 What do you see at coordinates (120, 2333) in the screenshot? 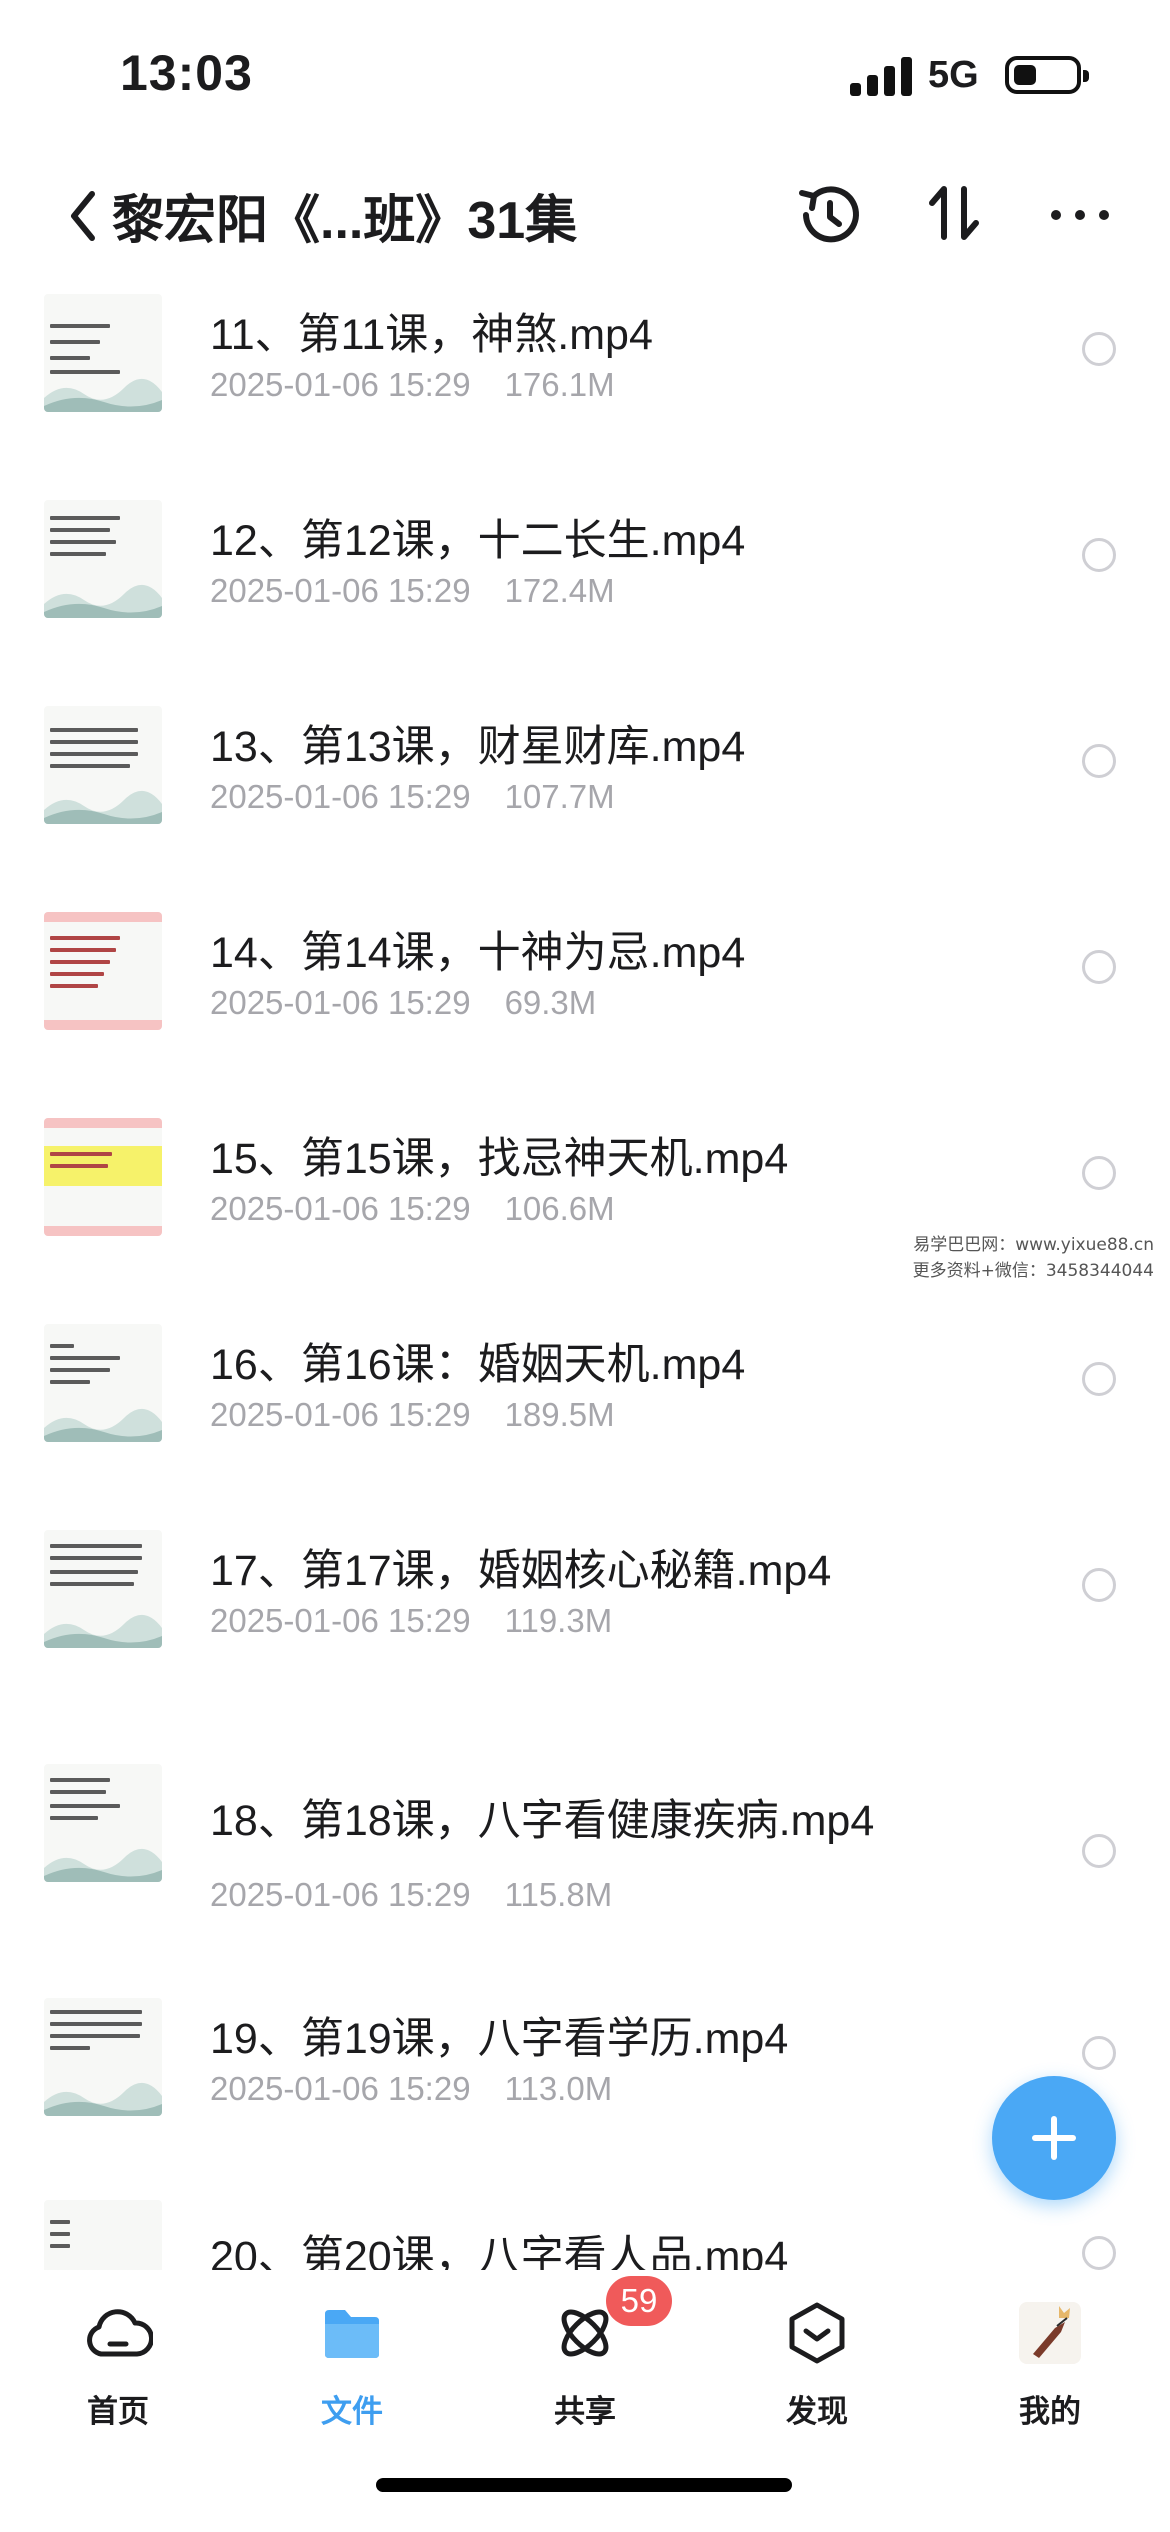
I see `cloud-icon` at bounding box center [120, 2333].